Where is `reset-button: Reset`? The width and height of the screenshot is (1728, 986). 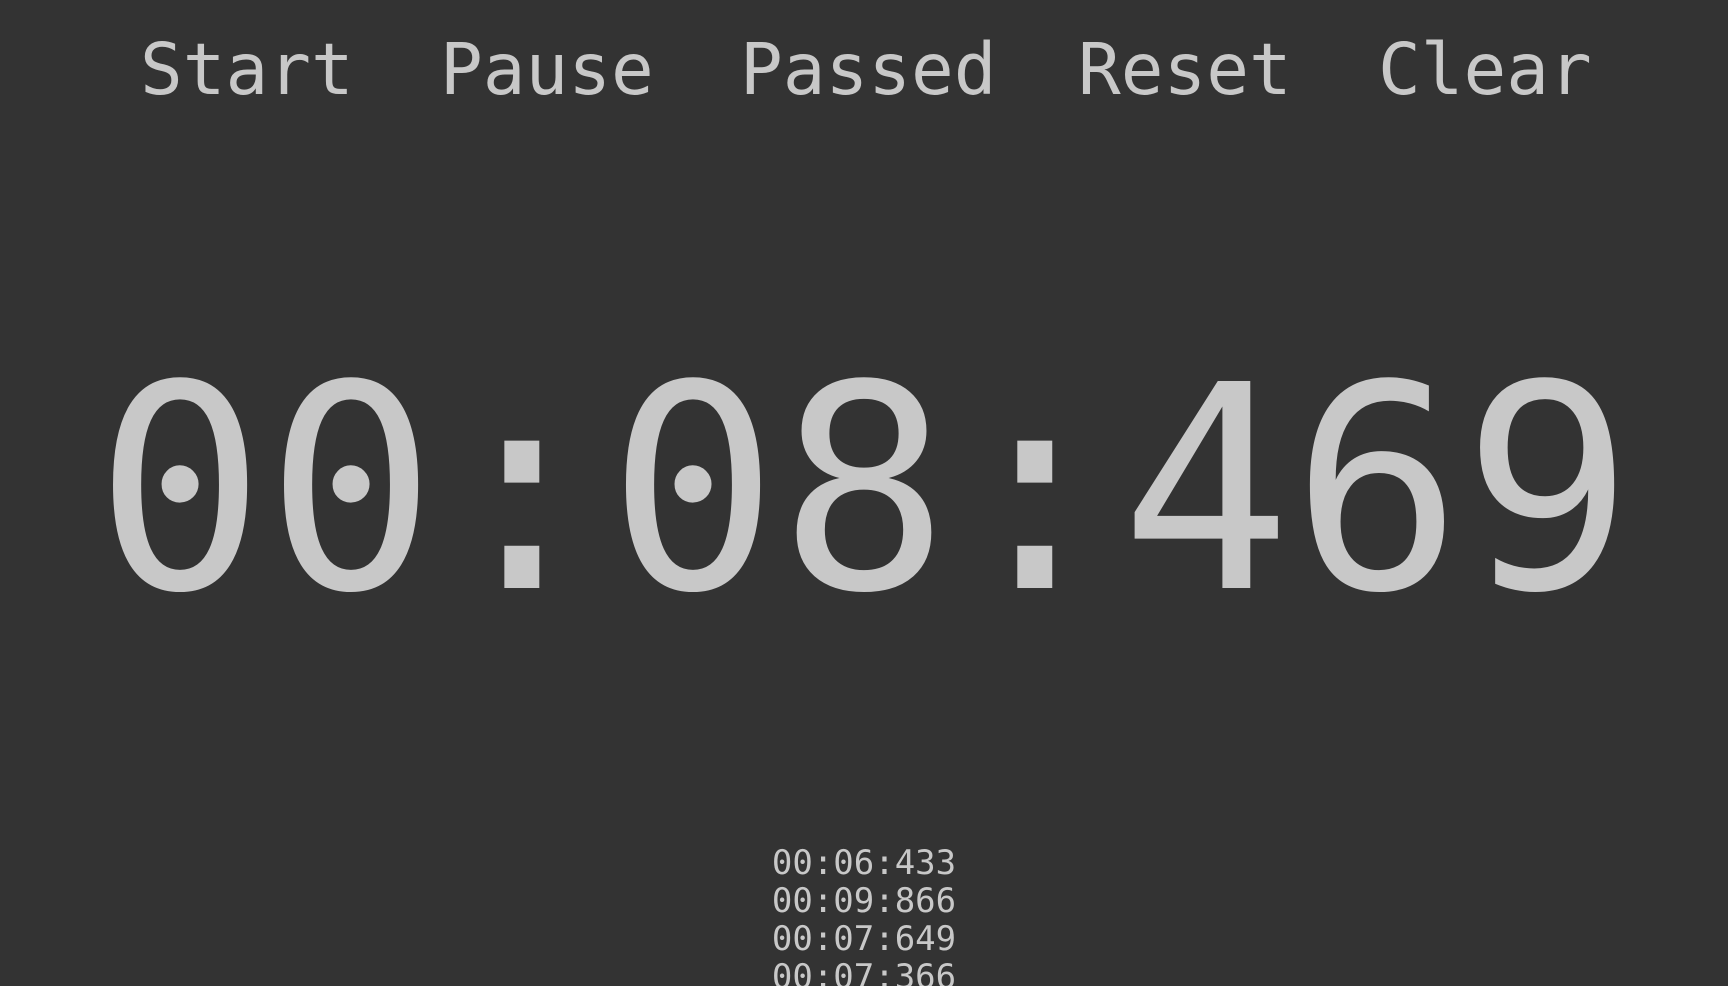 reset-button: Reset is located at coordinates (1185, 70).